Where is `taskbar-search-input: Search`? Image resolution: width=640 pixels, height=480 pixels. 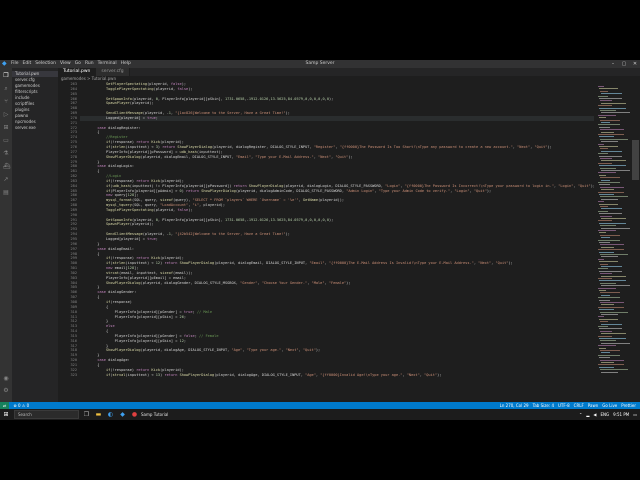 taskbar-search-input: Search is located at coordinates (46, 414).